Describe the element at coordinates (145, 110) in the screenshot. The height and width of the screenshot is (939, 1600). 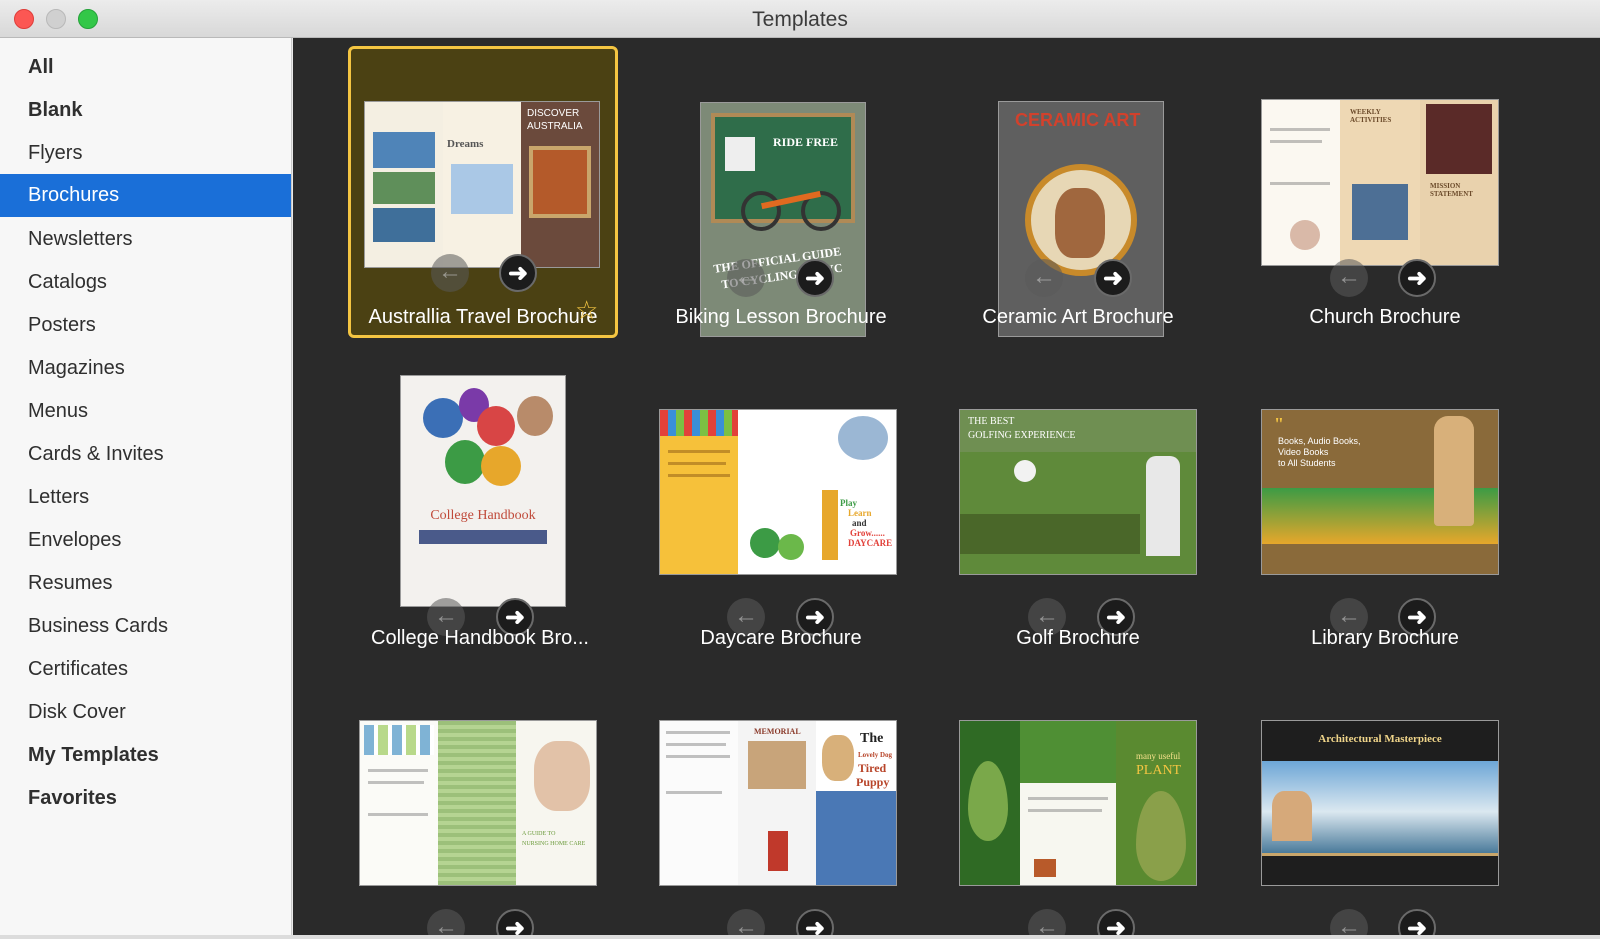
I see `sidebar-item-blank: Blank` at that location.